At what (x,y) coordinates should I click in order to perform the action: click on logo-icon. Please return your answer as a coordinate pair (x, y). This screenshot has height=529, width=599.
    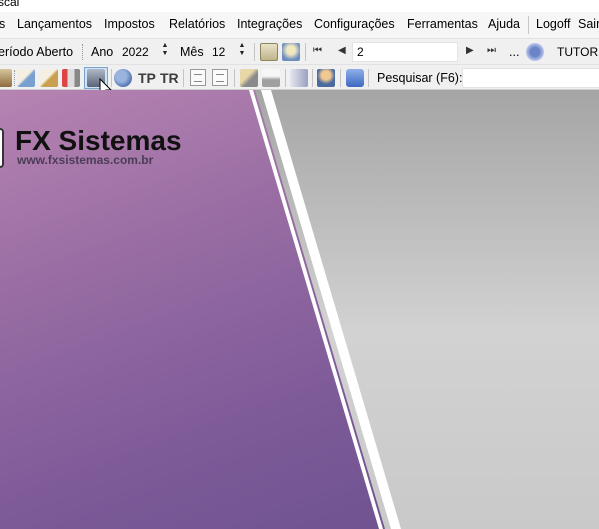
    Looking at the image, I should click on (2, 148).